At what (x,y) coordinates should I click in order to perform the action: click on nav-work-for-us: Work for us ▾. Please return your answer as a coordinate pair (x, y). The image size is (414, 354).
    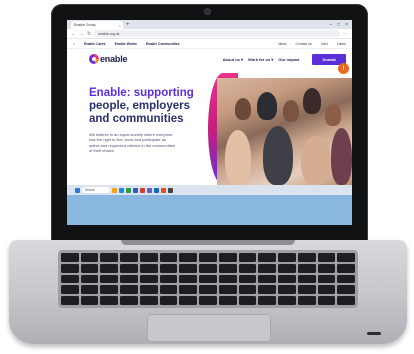
    Looking at the image, I should click on (260, 59).